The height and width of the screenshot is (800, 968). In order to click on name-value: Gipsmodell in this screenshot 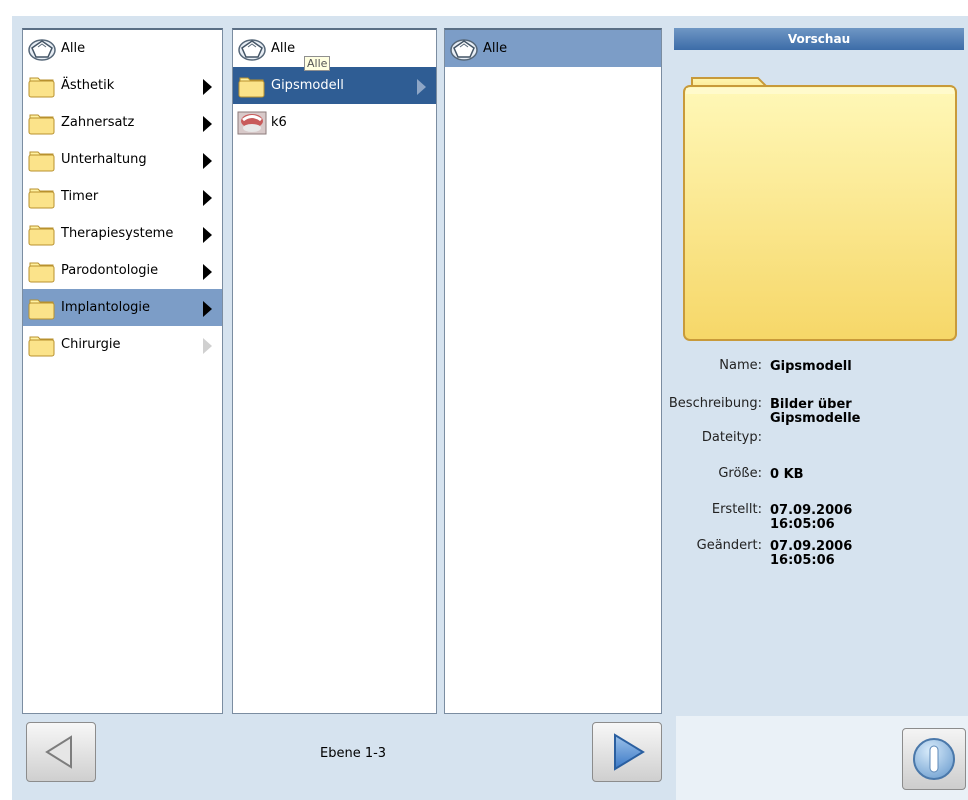, I will do `click(811, 366)`.